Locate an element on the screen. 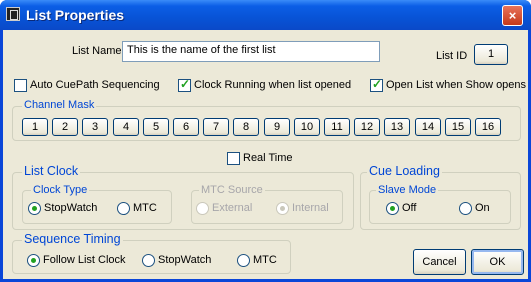 Image resolution: width=531 pixels, height=282 pixels. clock-type-label: Clock Type is located at coordinates (60, 190).